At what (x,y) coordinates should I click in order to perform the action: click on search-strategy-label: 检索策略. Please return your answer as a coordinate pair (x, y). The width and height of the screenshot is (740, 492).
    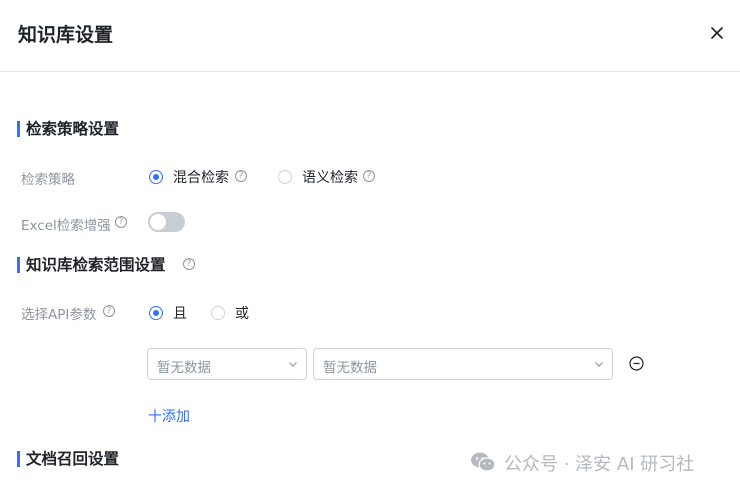
    Looking at the image, I should click on (48, 180).